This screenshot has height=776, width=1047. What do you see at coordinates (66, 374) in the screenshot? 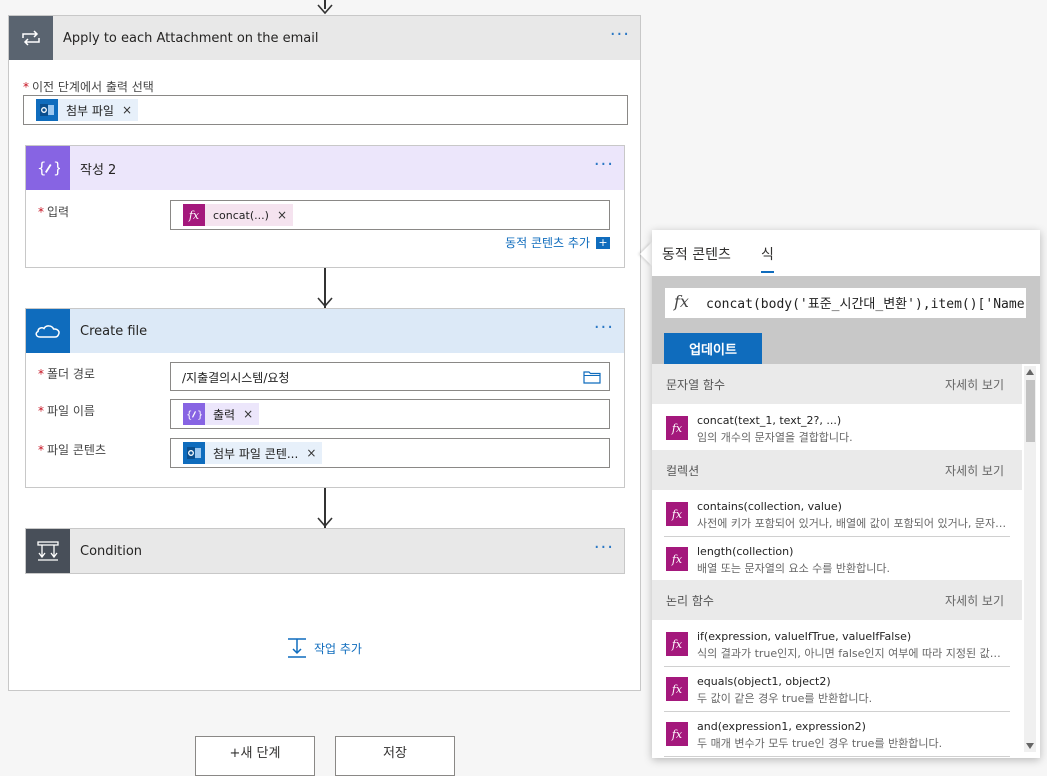
I see `folder-path-label: * 폴더 경로` at bounding box center [66, 374].